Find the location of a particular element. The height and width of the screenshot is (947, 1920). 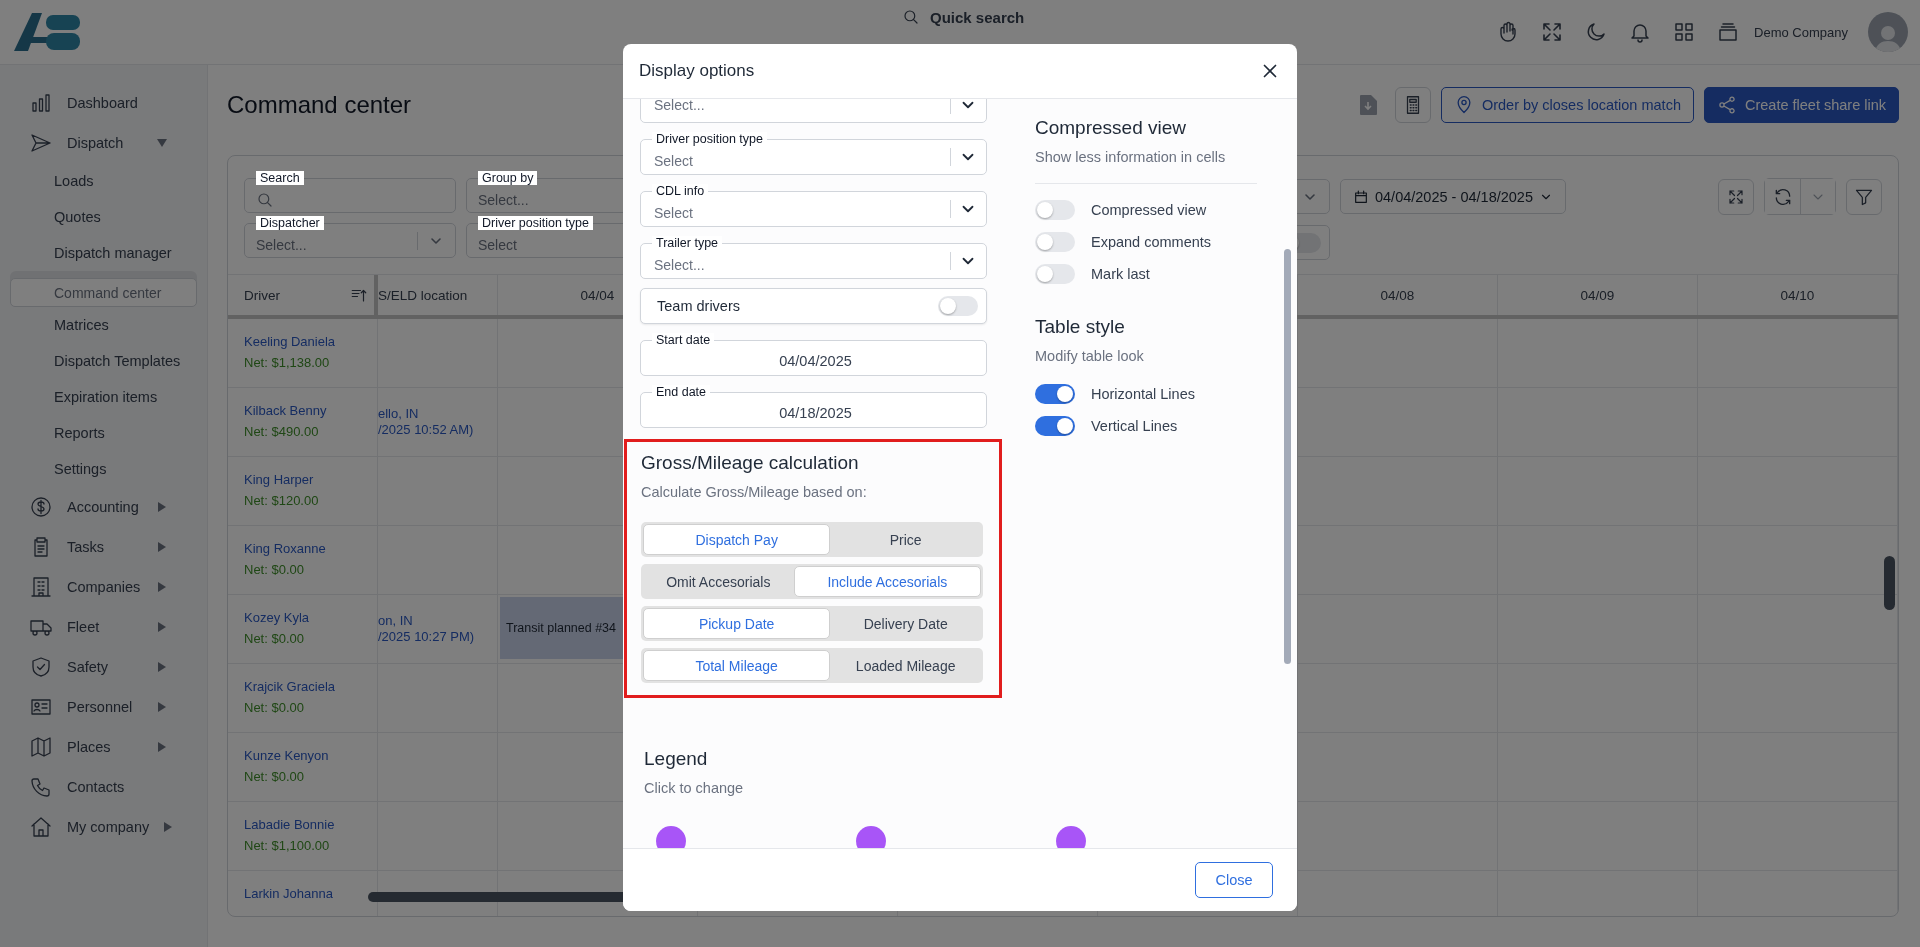

section-subtitle: Click to change is located at coordinates (694, 788).